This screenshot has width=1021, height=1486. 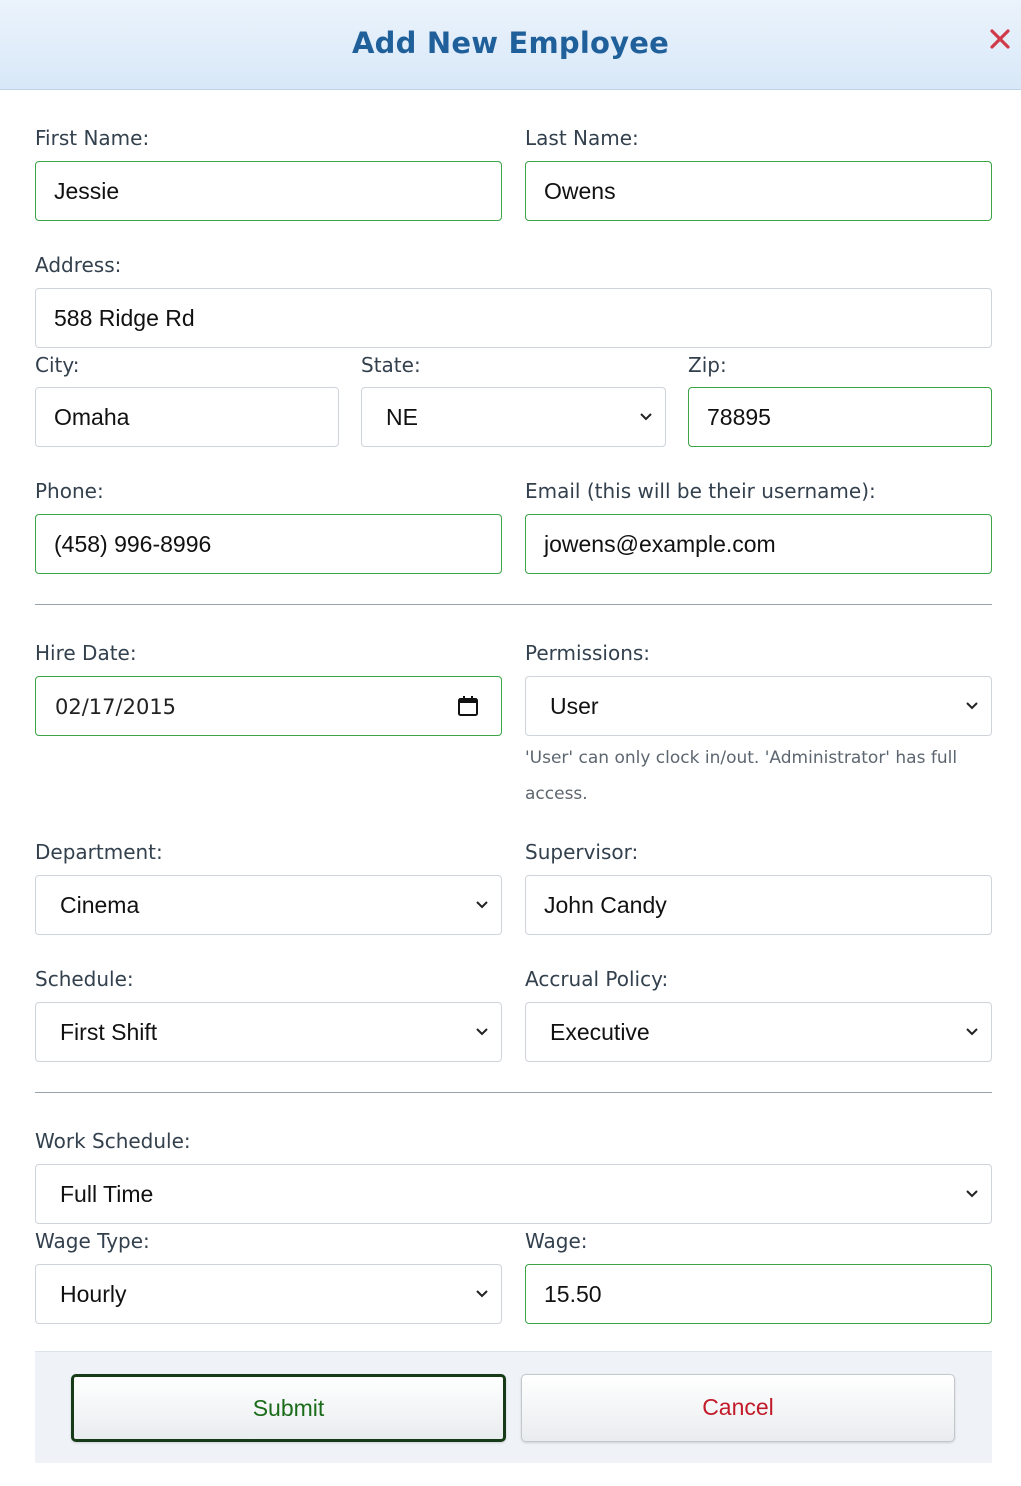 I want to click on phone-field: (458) 996-8996, so click(x=268, y=544).